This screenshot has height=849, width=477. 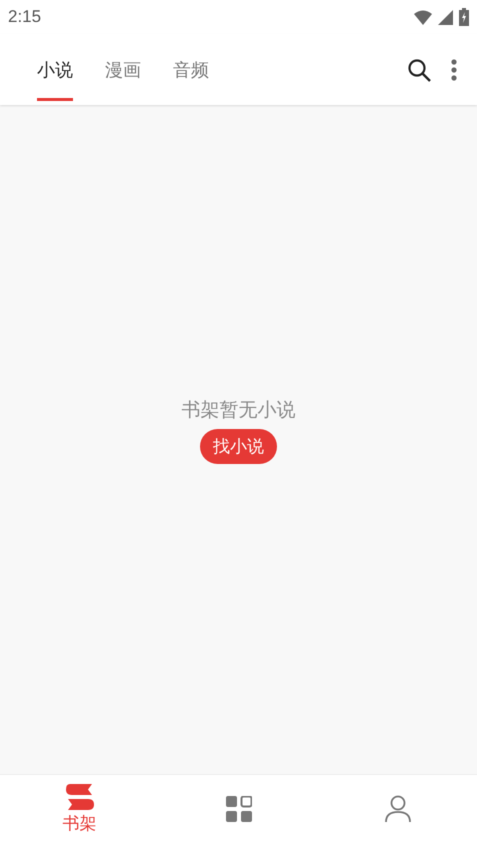 What do you see at coordinates (79, 823) in the screenshot?
I see `nav-label: 书架` at bounding box center [79, 823].